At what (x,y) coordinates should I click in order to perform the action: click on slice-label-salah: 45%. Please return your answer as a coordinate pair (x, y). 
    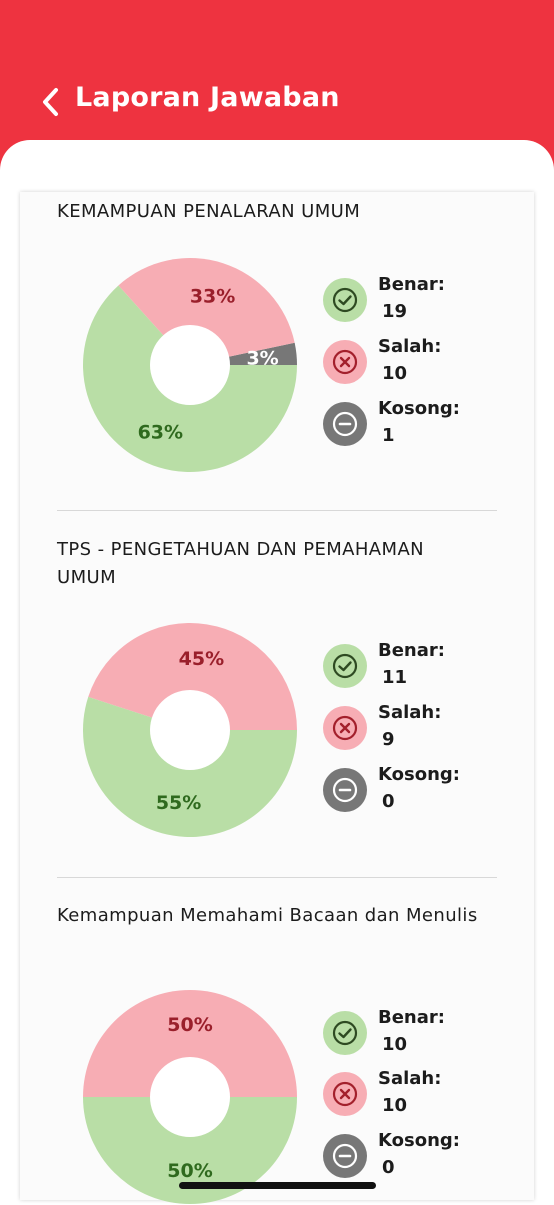
    Looking at the image, I should click on (201, 659).